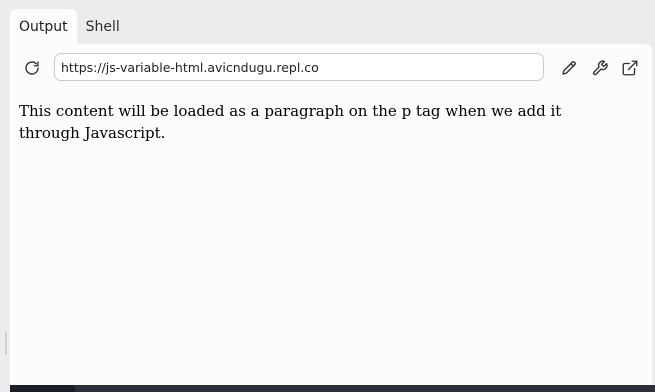  Describe the element at coordinates (43, 26) in the screenshot. I see `tab-output: Output` at that location.